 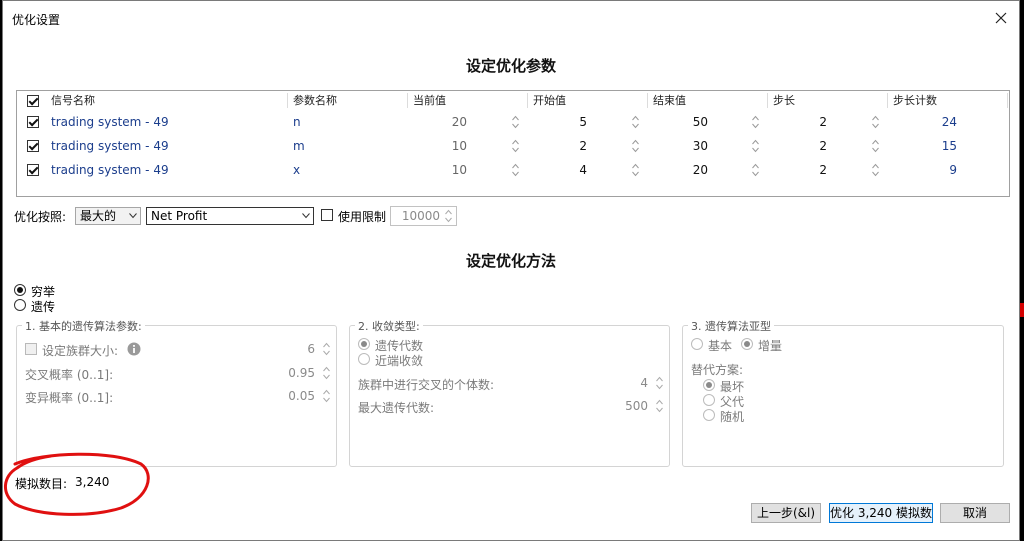 I want to click on subtype-basic-label: 基本, so click(x=720, y=346).